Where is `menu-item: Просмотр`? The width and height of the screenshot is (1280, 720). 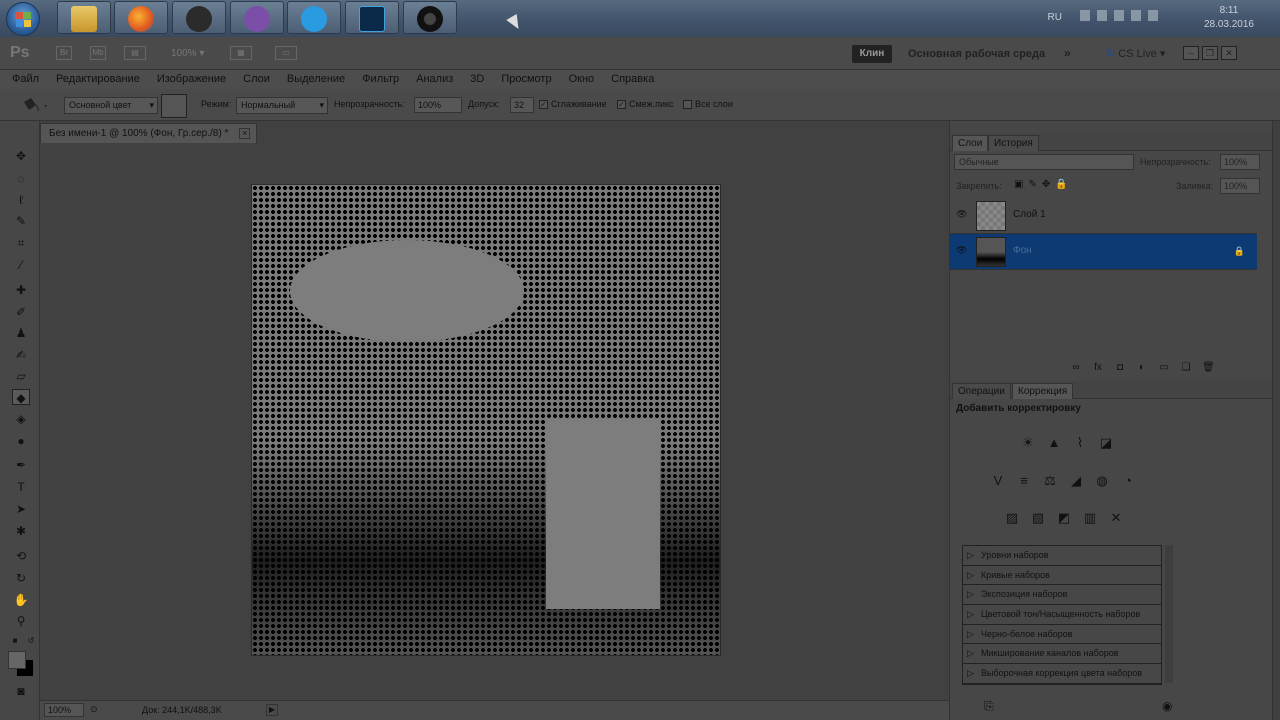
menu-item: Просмотр is located at coordinates (526, 79).